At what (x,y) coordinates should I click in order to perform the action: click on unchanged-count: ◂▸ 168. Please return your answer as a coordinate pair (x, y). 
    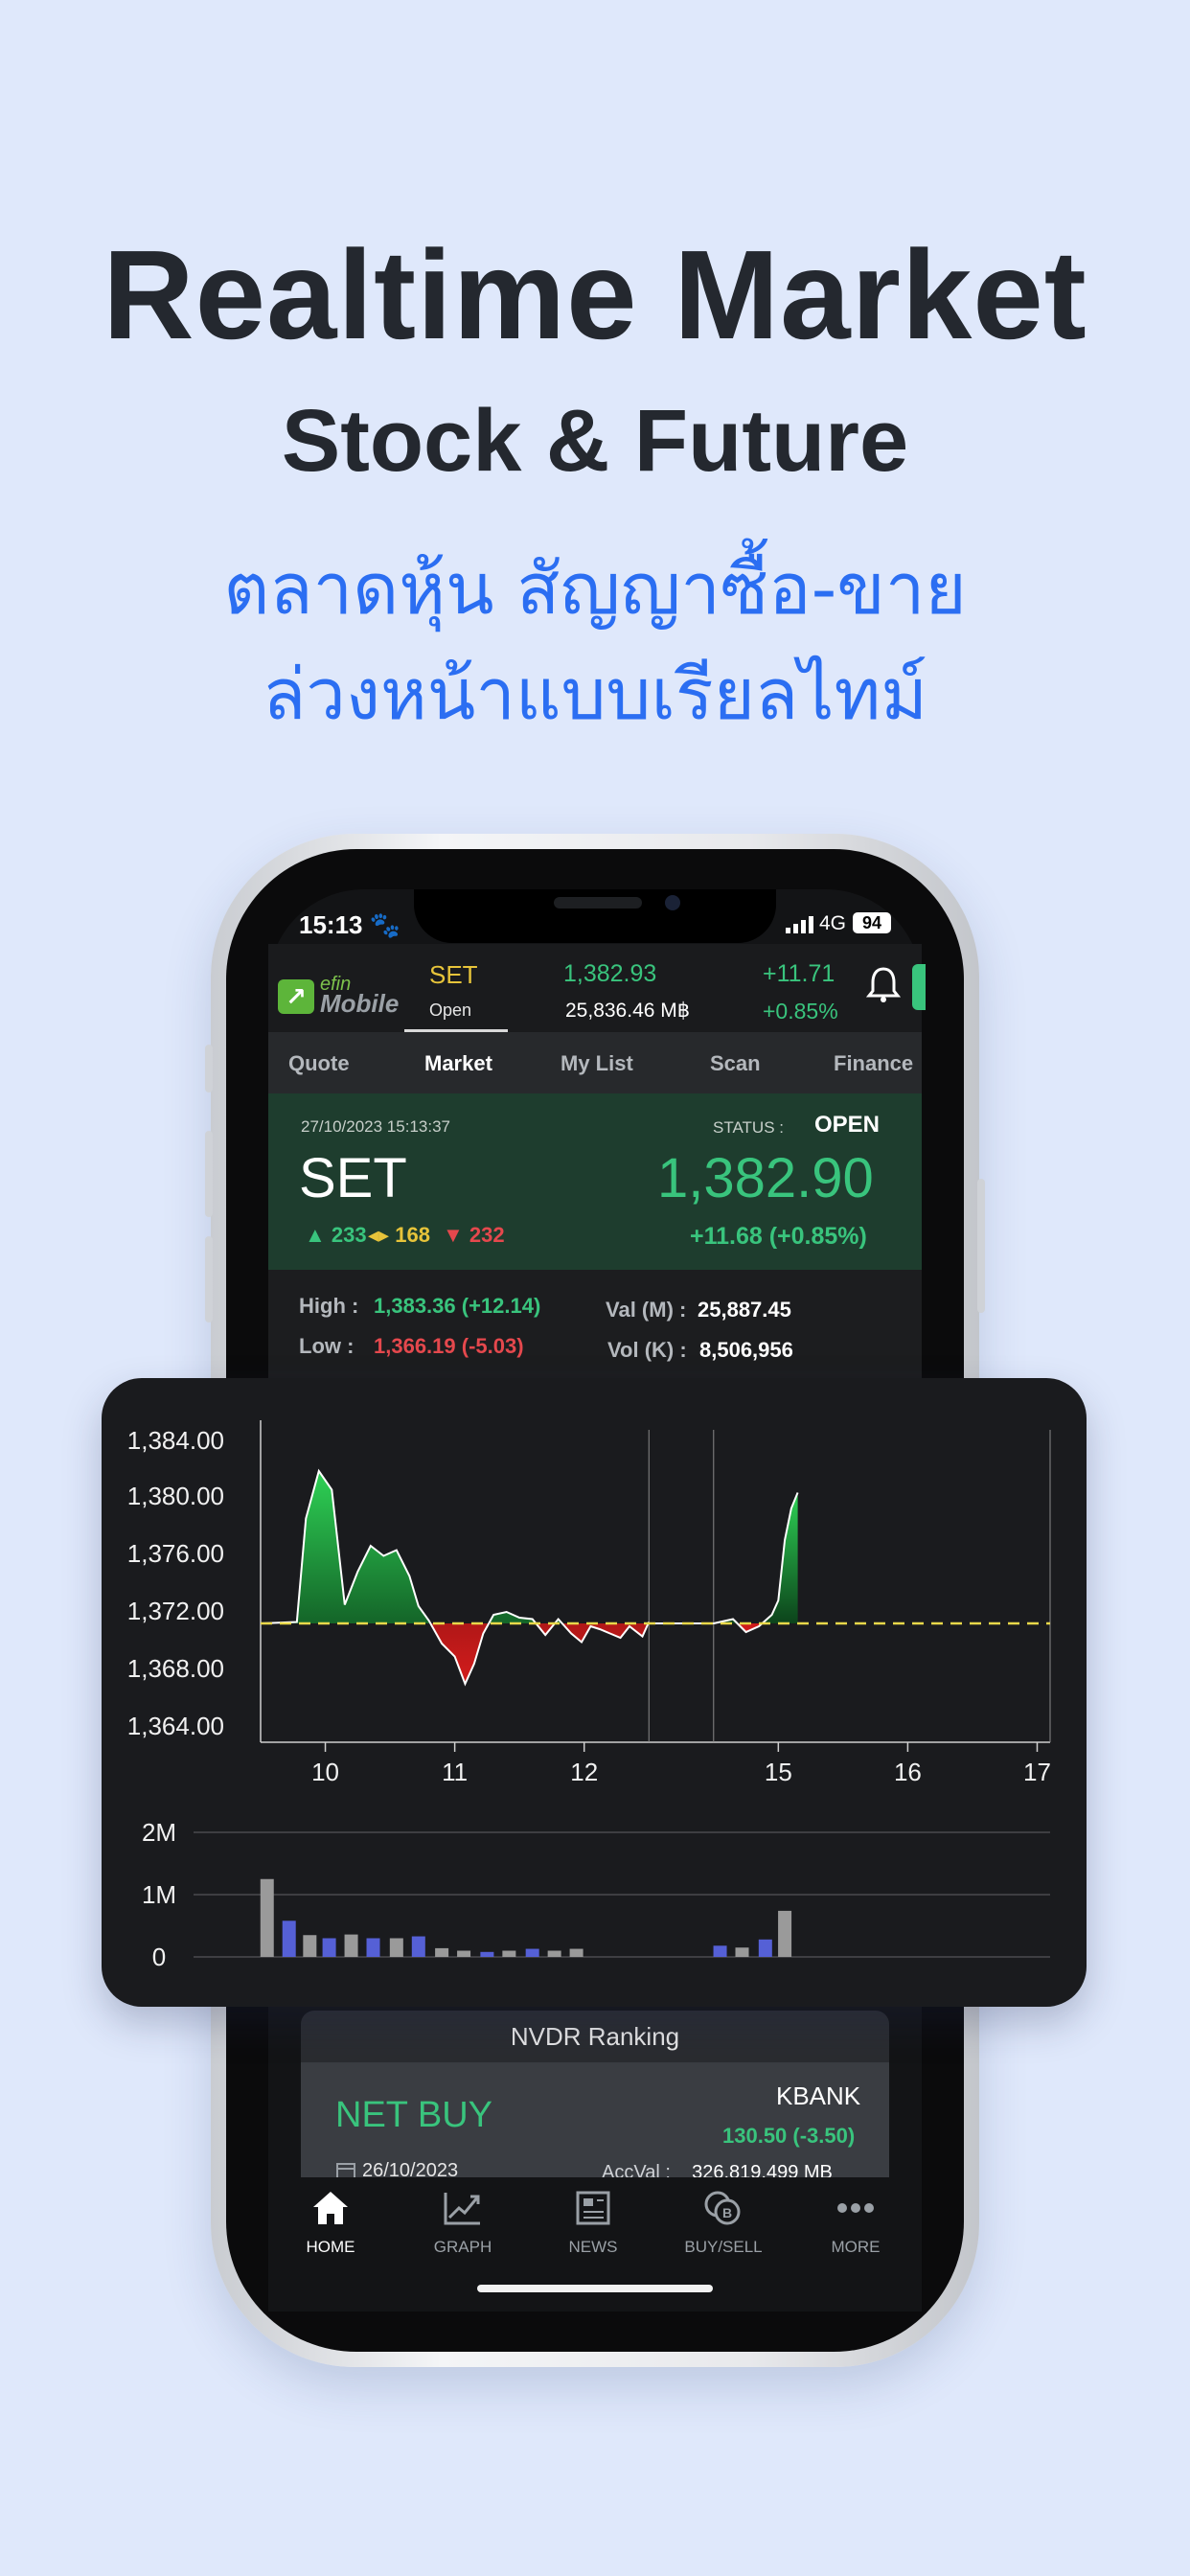
    Looking at the image, I should click on (399, 1235).